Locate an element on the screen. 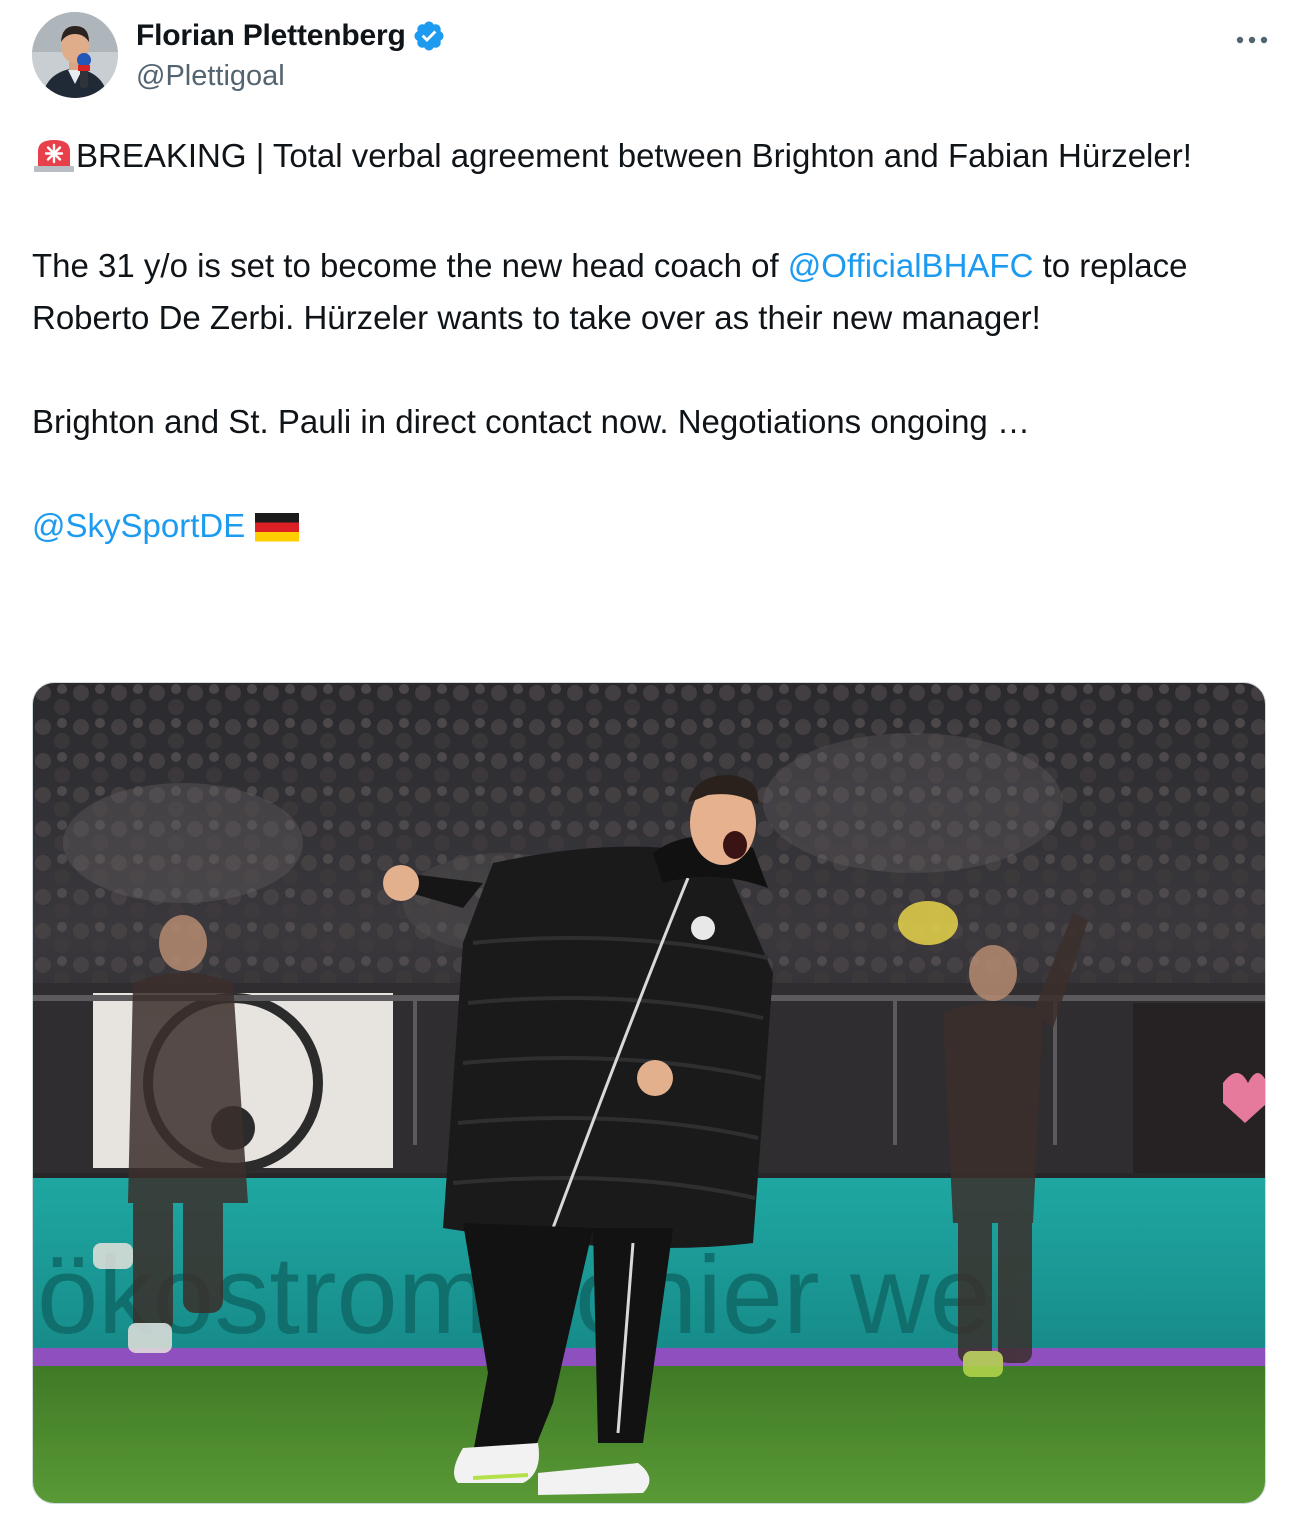  verified-badge-icon is located at coordinates (429, 36).